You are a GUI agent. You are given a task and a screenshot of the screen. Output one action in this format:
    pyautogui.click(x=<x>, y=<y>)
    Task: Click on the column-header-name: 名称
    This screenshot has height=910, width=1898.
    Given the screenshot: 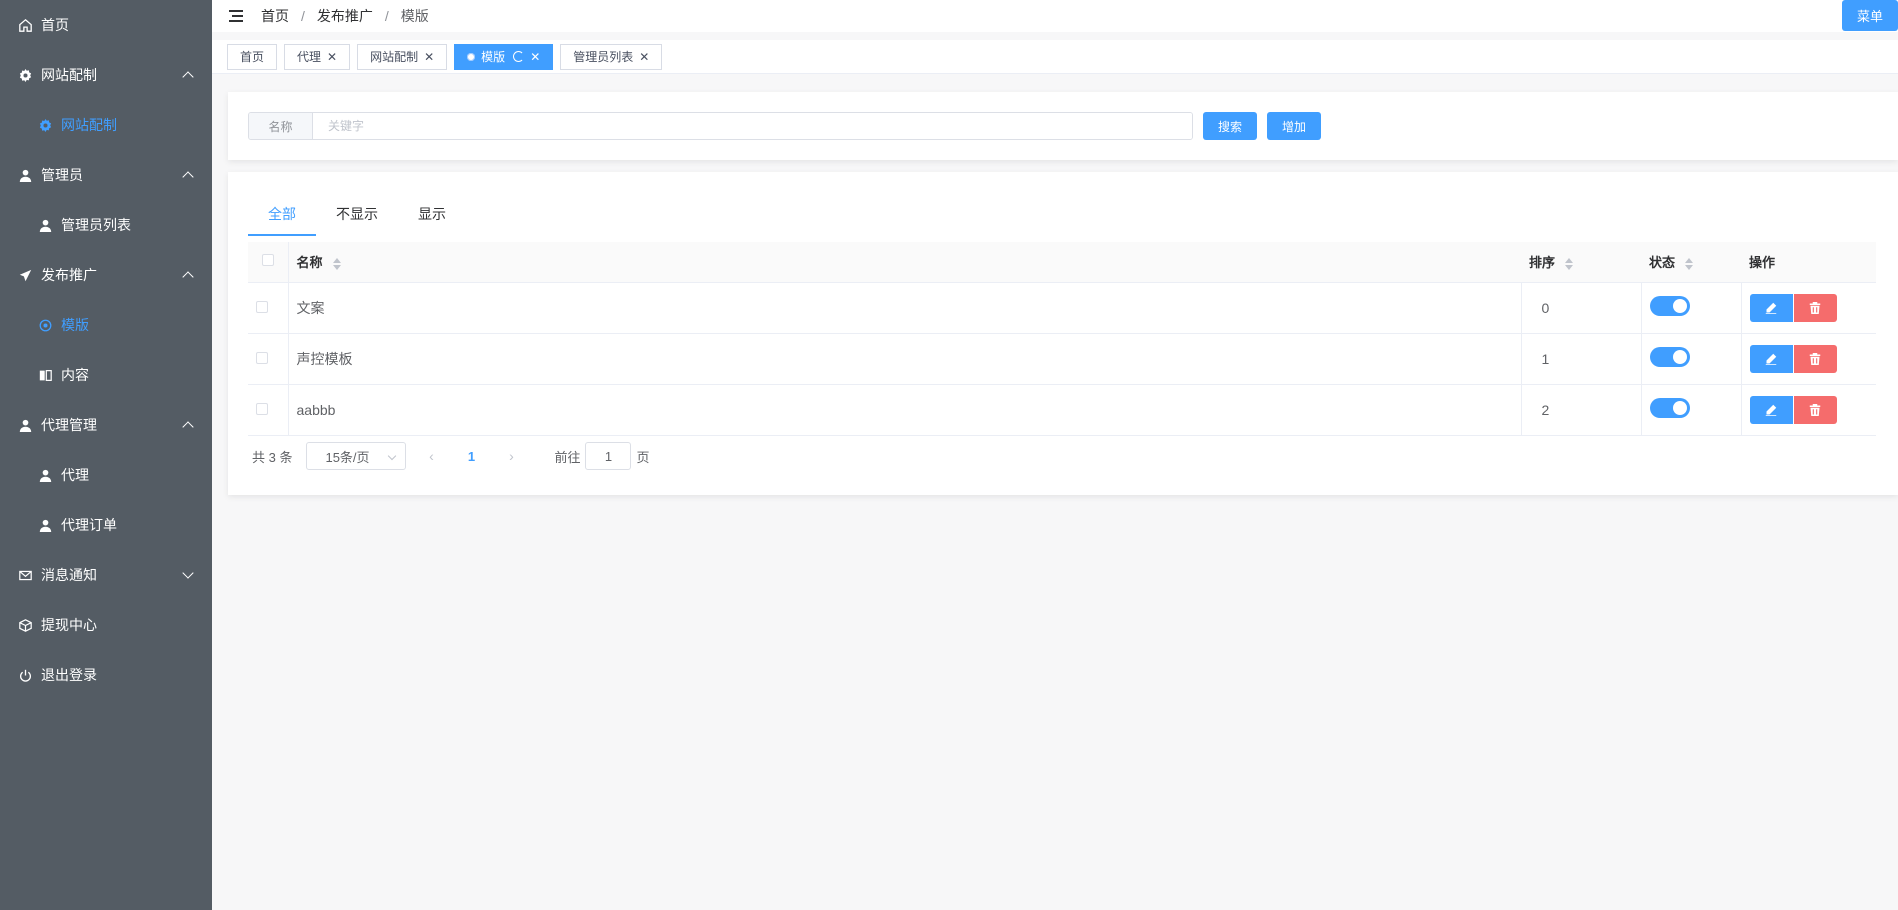 What is the action you would take?
    pyautogui.click(x=904, y=262)
    